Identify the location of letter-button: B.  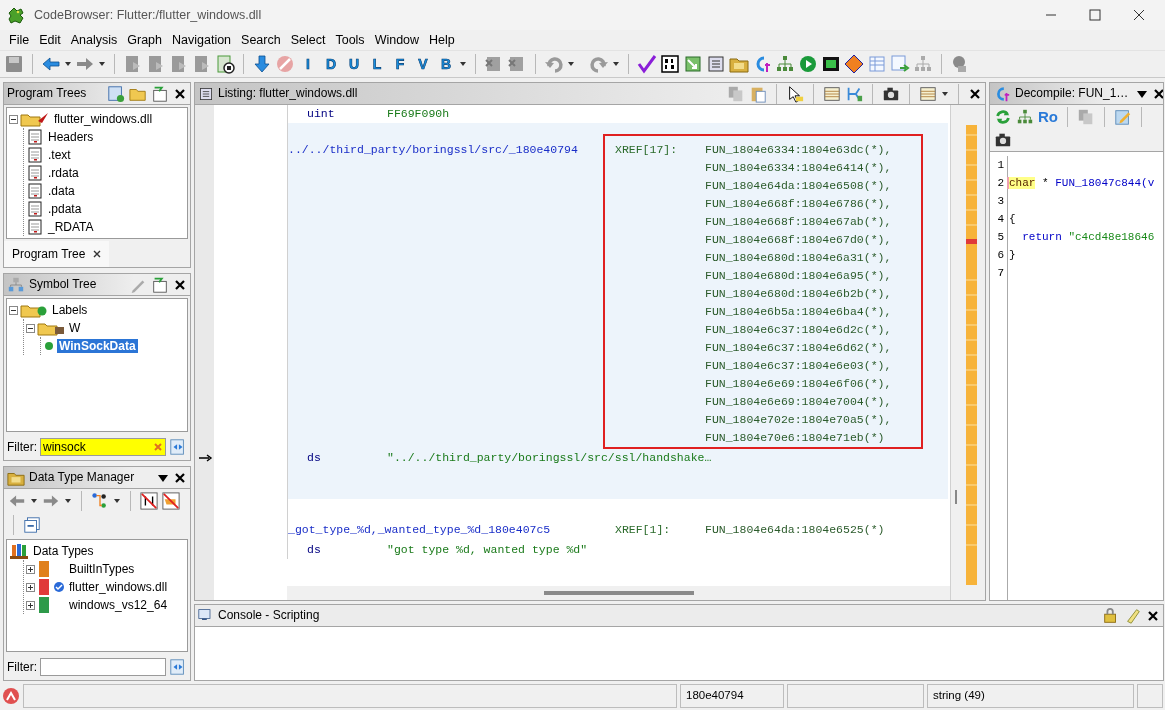
(446, 64).